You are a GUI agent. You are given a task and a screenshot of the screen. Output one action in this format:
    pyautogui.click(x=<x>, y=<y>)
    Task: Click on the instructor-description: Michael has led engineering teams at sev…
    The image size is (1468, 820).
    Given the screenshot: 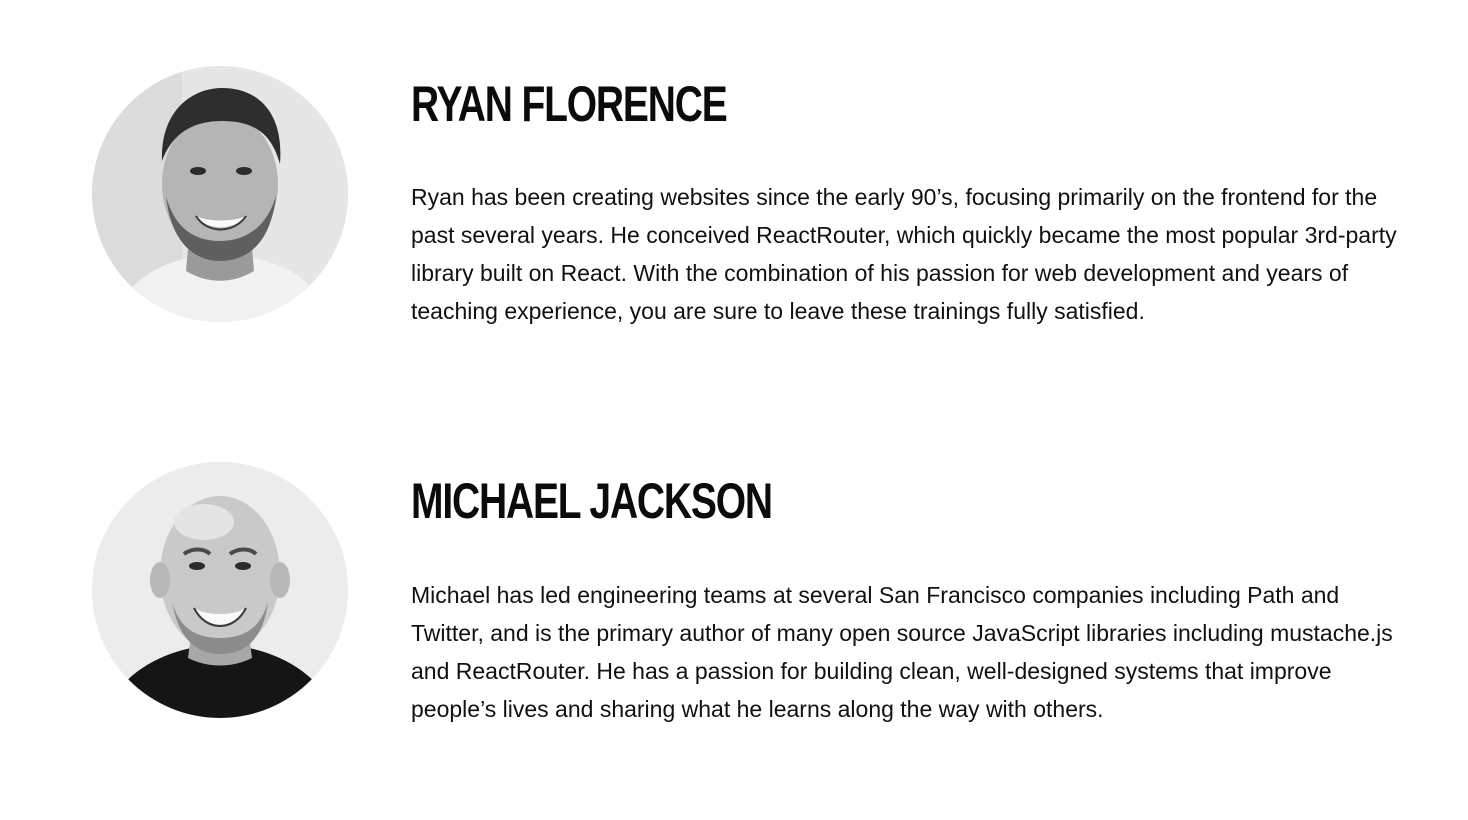 What is the action you would take?
    pyautogui.click(x=902, y=652)
    